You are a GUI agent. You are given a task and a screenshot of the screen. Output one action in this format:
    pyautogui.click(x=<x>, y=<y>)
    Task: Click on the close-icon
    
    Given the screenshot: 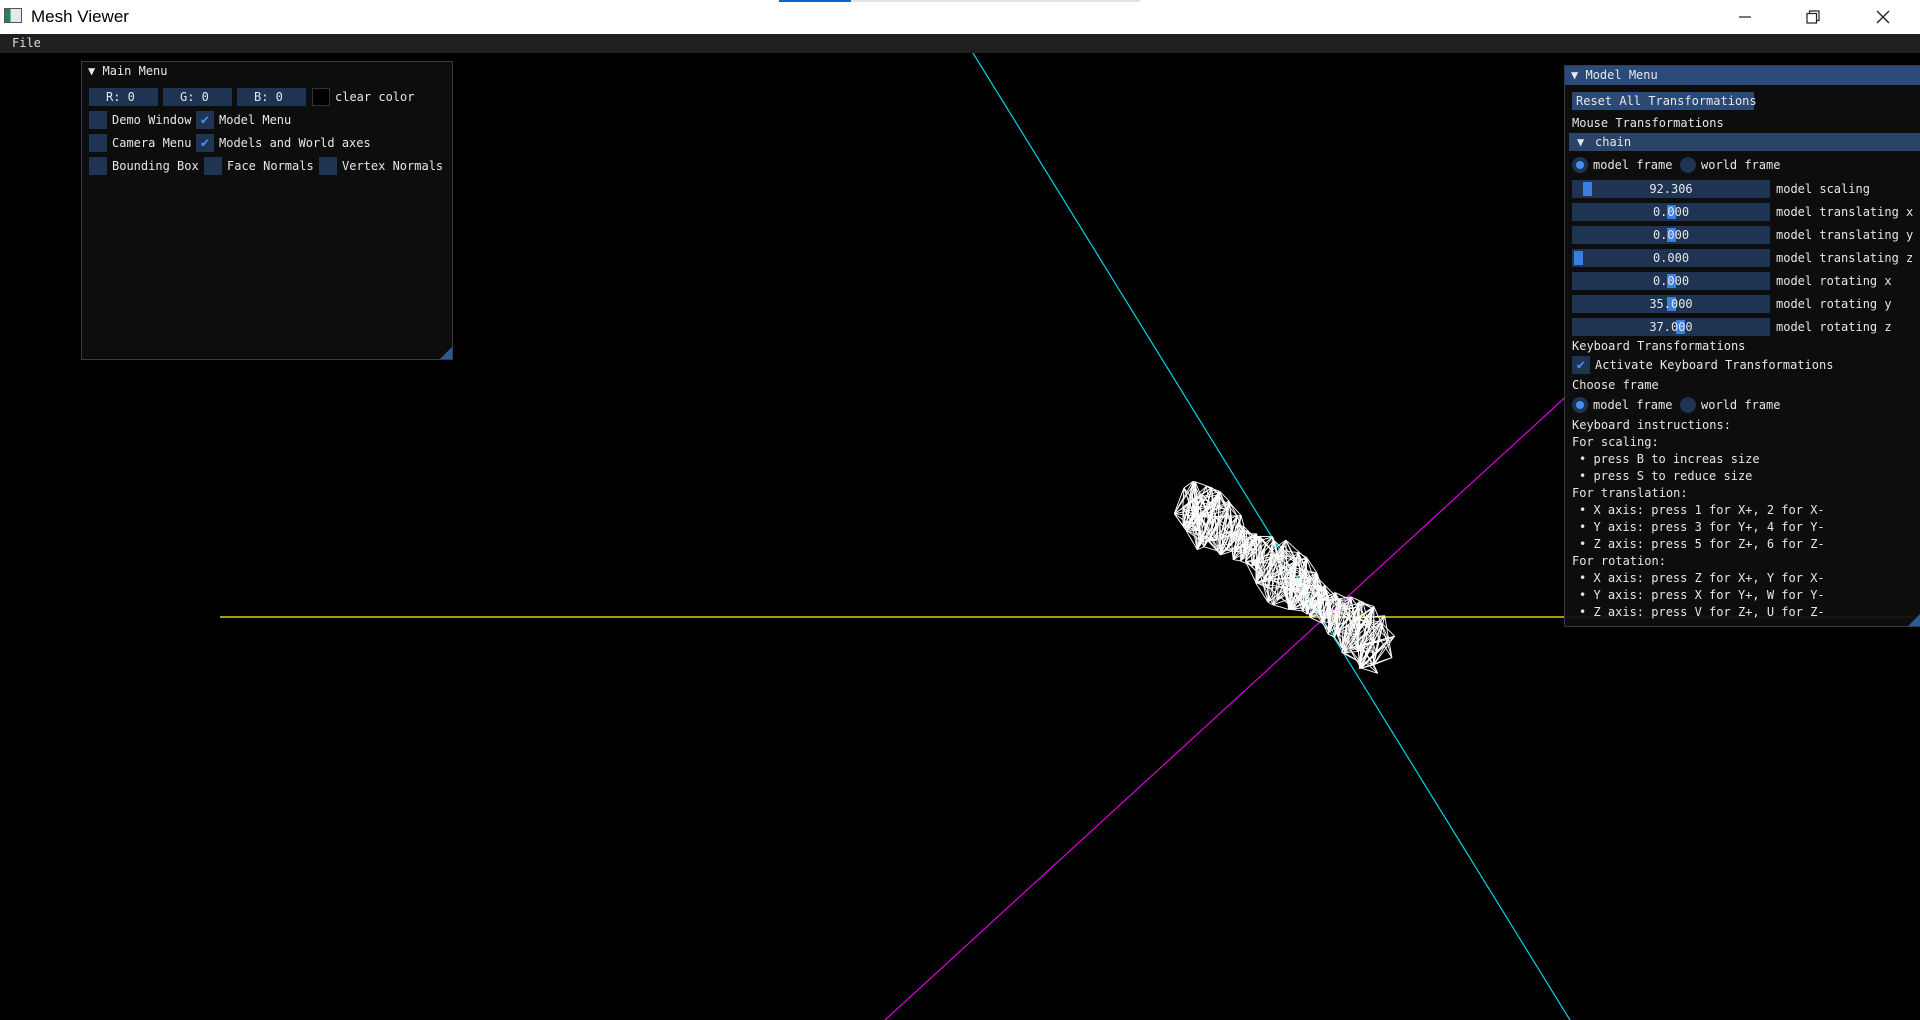 What is the action you would take?
    pyautogui.click(x=1882, y=17)
    